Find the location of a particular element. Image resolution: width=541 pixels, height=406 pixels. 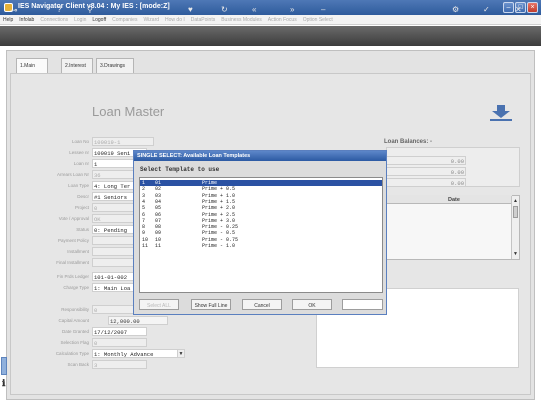

scroll-thumb is located at coordinates (515, 212).